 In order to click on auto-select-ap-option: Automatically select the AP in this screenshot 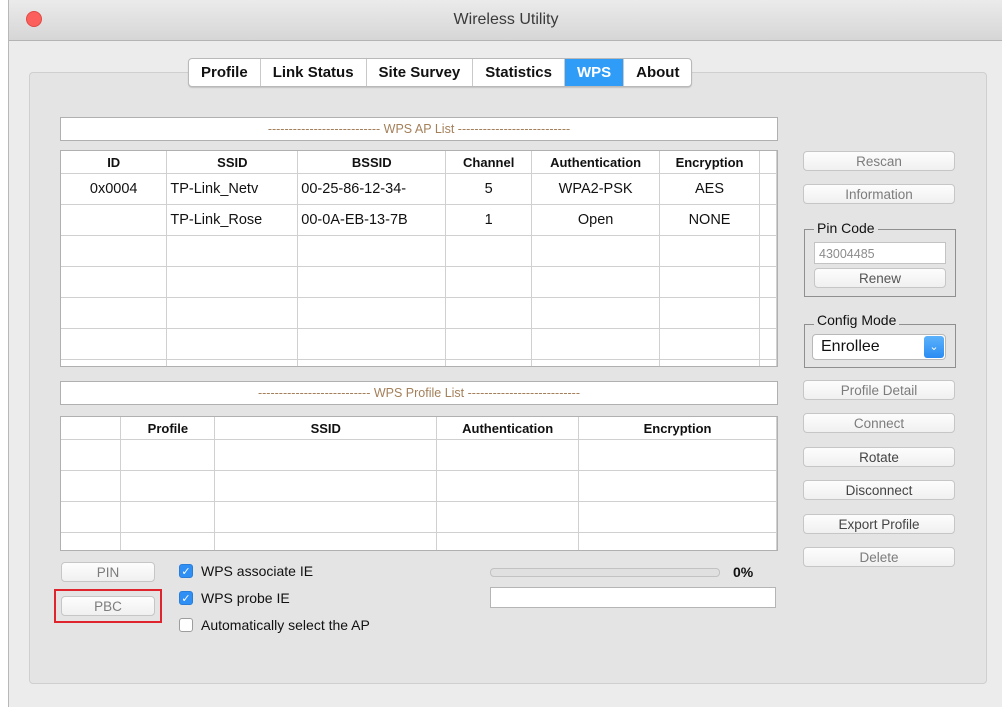, I will do `click(274, 625)`.